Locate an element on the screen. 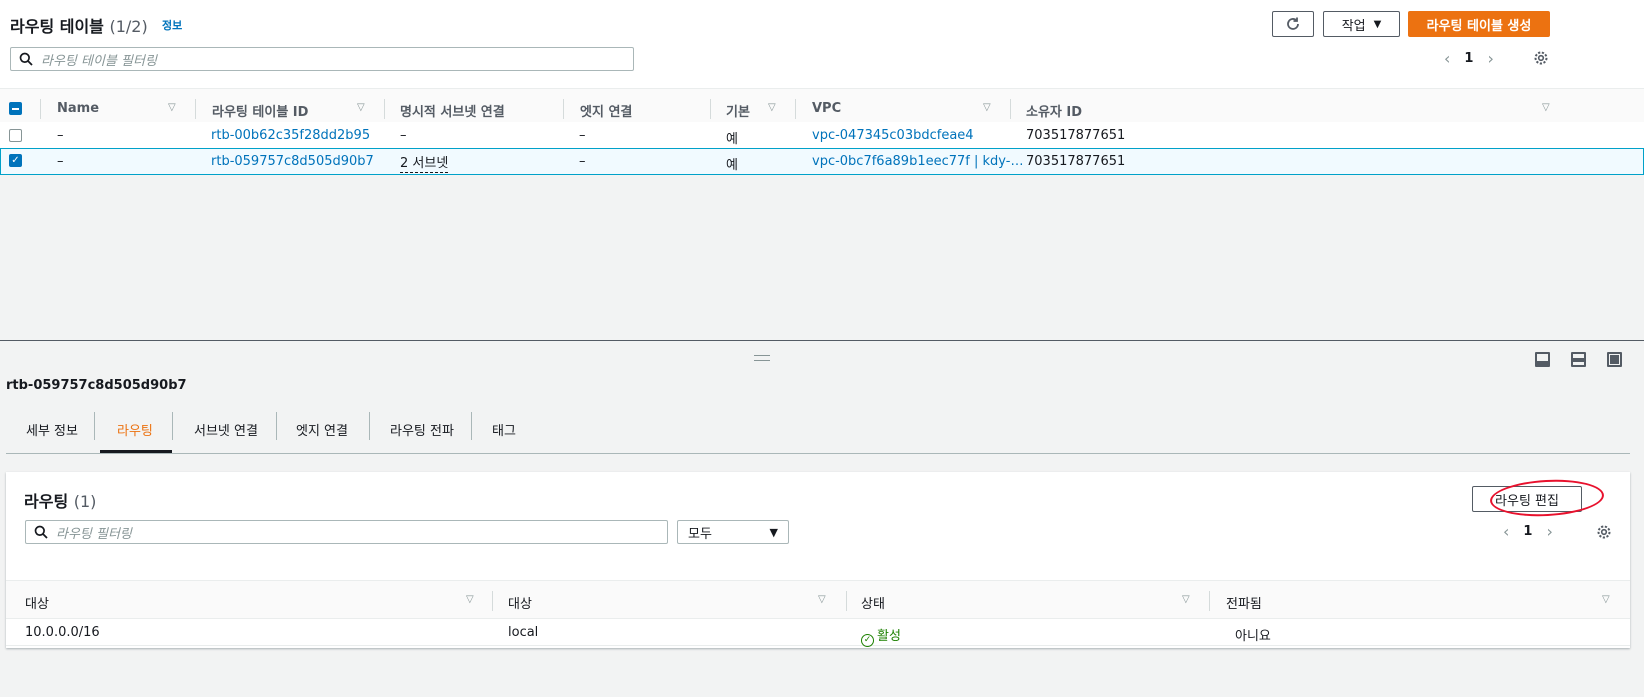  column-header-name: Name is located at coordinates (78, 108).